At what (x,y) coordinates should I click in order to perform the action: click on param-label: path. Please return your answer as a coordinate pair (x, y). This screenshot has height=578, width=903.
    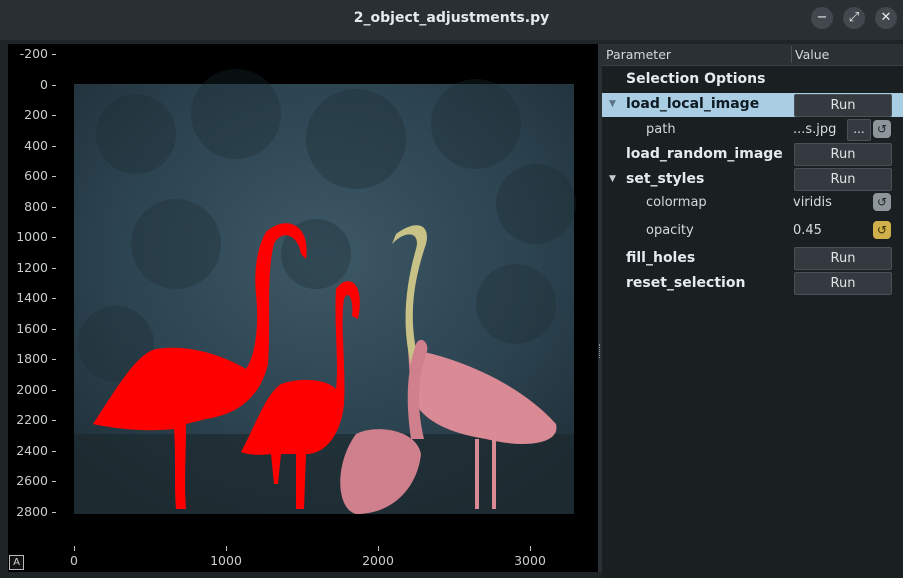
    Looking at the image, I should click on (661, 129).